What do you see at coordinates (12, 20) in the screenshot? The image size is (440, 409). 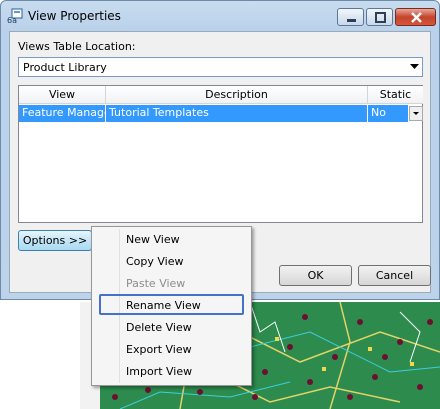 I see `svg-text: 6a` at bounding box center [12, 20].